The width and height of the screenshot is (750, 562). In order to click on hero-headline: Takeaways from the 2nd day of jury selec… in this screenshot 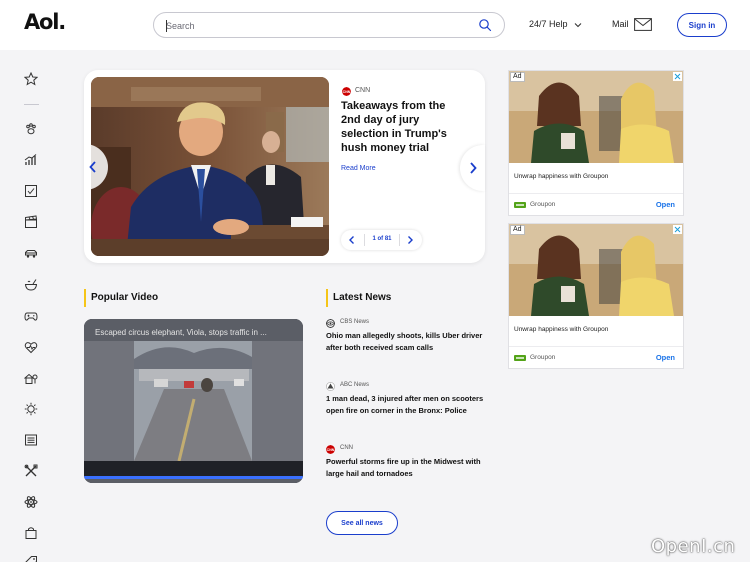, I will do `click(401, 127)`.